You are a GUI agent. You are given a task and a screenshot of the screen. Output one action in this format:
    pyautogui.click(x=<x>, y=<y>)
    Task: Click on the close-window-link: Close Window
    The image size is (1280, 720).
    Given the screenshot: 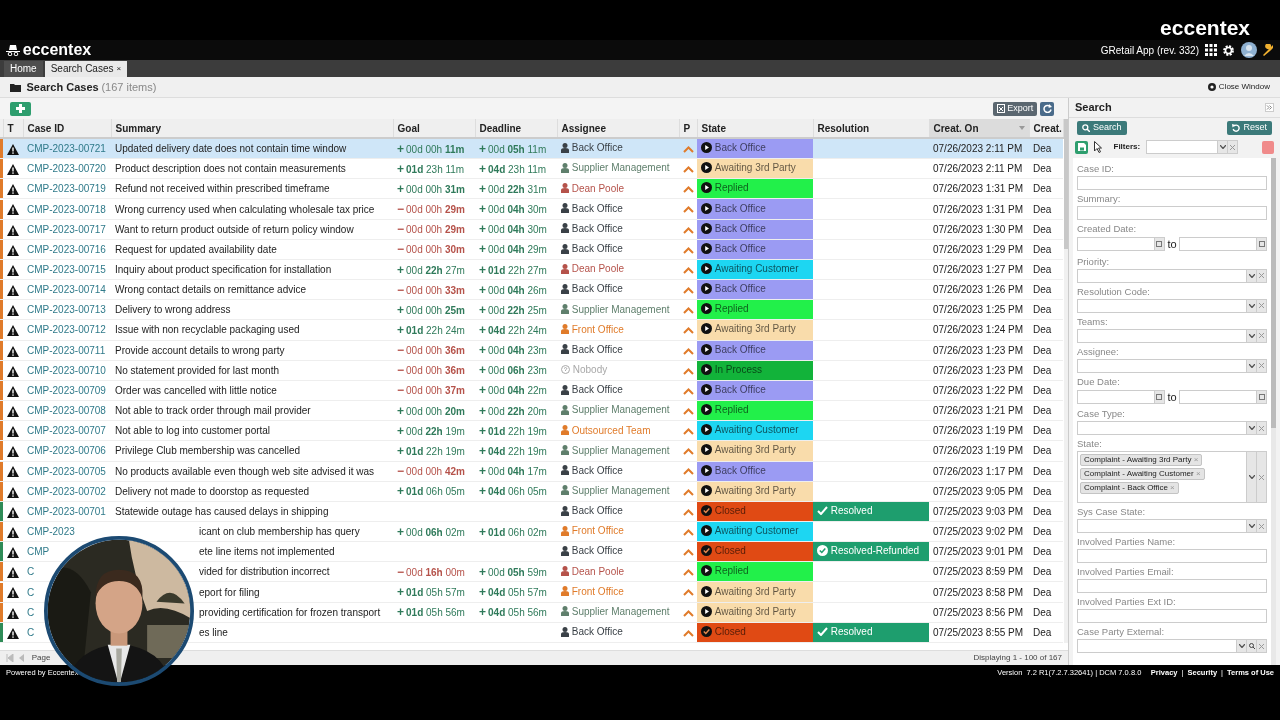 What is the action you would take?
    pyautogui.click(x=1239, y=87)
    